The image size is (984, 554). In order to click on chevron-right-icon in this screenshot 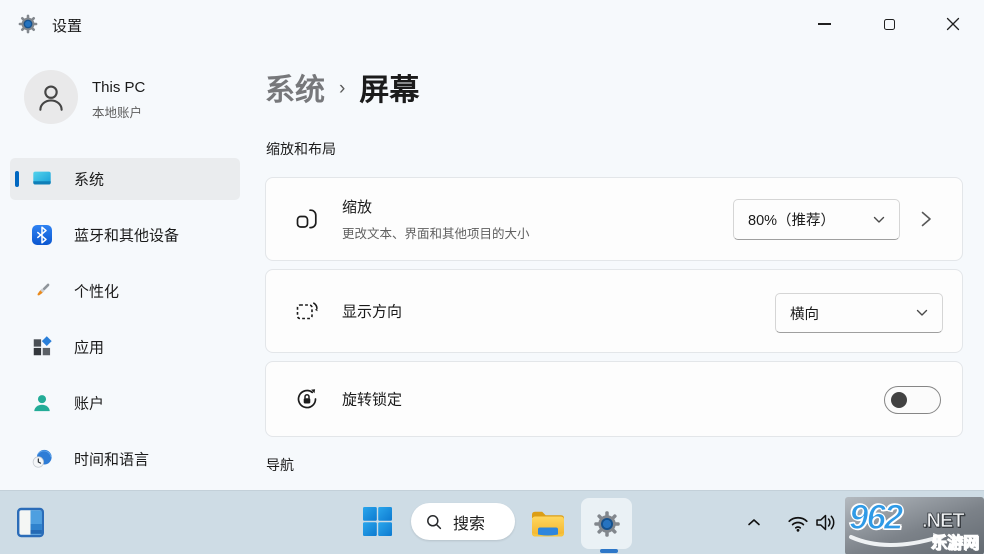, I will do `click(926, 219)`.